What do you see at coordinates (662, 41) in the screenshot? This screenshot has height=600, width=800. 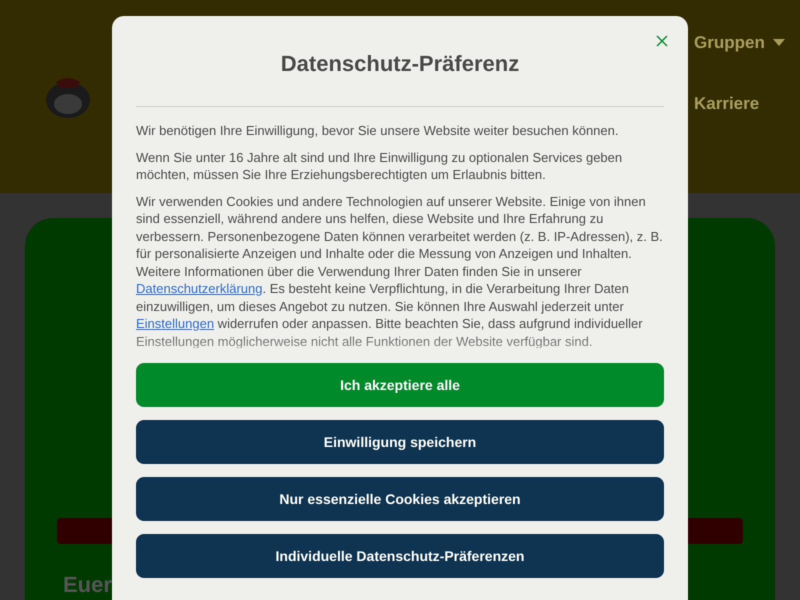 I see `close-icon` at bounding box center [662, 41].